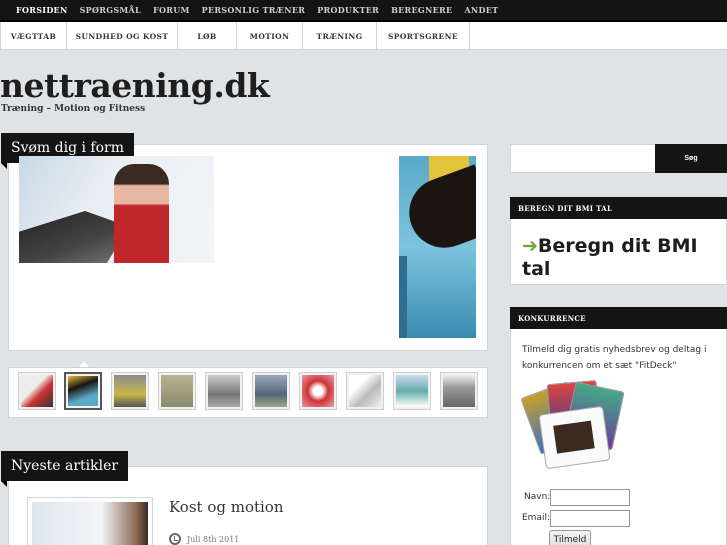 The width and height of the screenshot is (727, 545). Describe the element at coordinates (537, 497) in the screenshot. I see `name-label: Navn:` at that location.